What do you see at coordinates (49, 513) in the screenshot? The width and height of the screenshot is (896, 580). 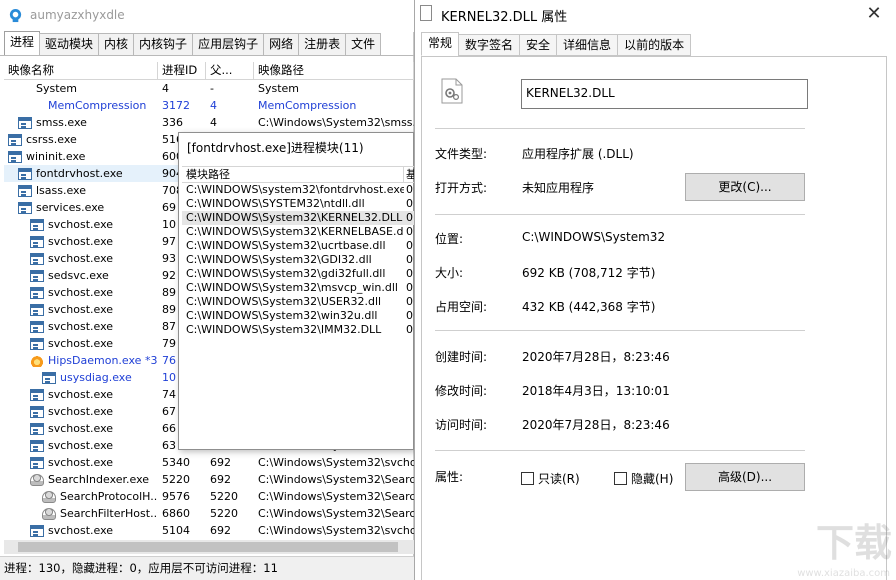 I see `user-icon` at bounding box center [49, 513].